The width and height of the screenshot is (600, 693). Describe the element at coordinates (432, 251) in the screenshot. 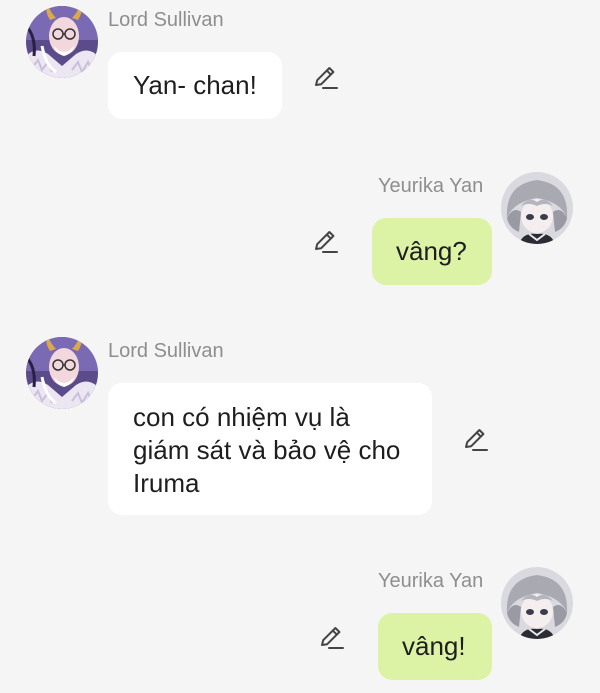

I see `message-bubble: vâng?` at that location.